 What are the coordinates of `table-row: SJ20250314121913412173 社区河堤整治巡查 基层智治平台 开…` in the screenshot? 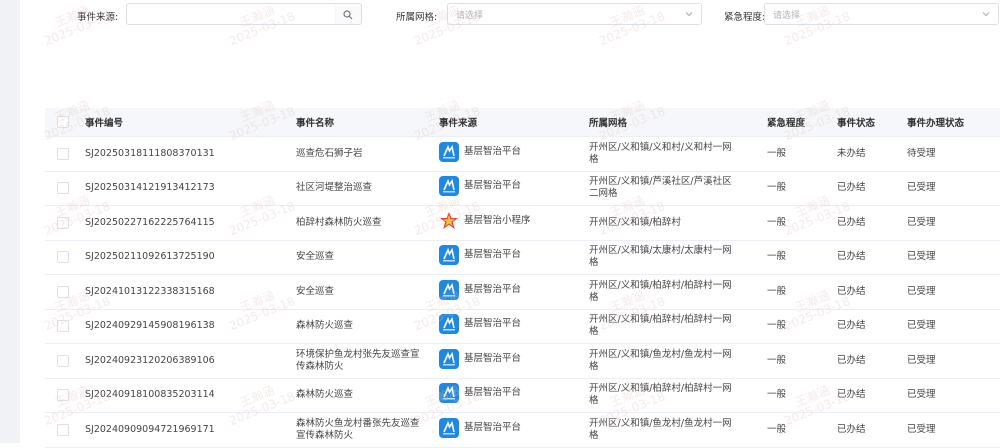 It's located at (522, 188).